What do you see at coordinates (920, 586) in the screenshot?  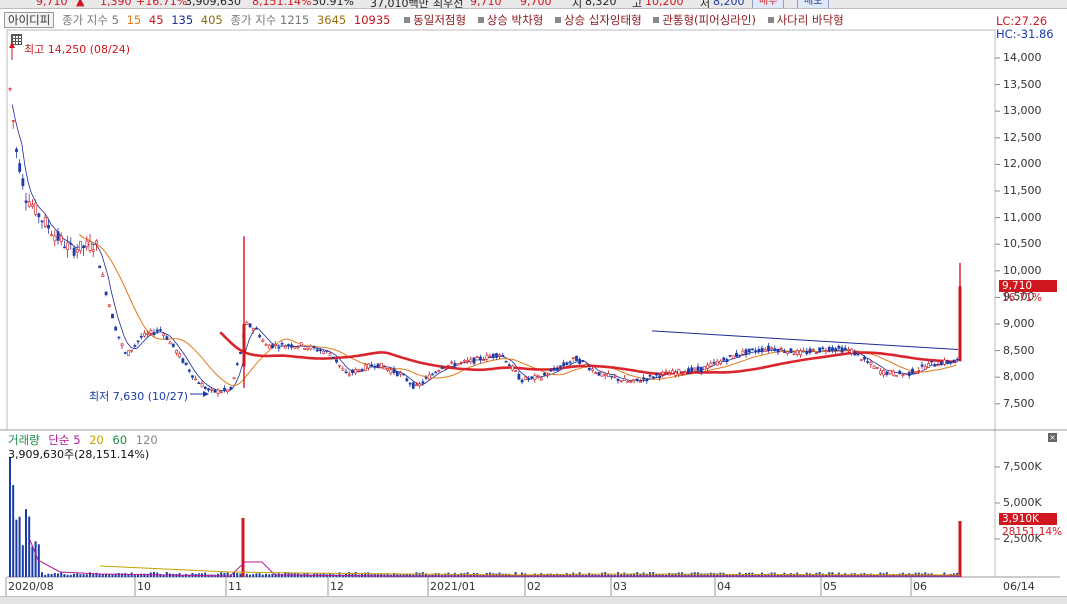 I see `time-axis-label: 06` at bounding box center [920, 586].